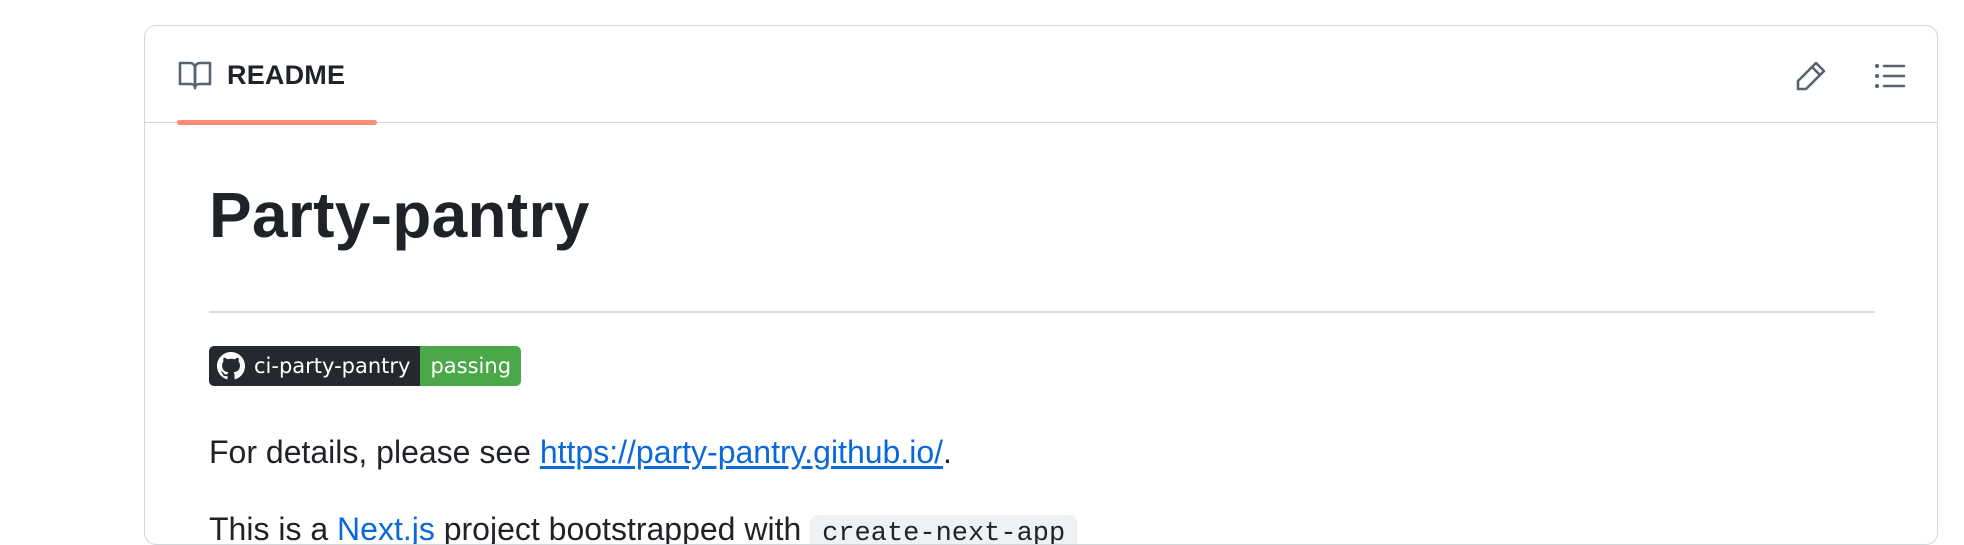  I want to click on book-icon, so click(195, 75).